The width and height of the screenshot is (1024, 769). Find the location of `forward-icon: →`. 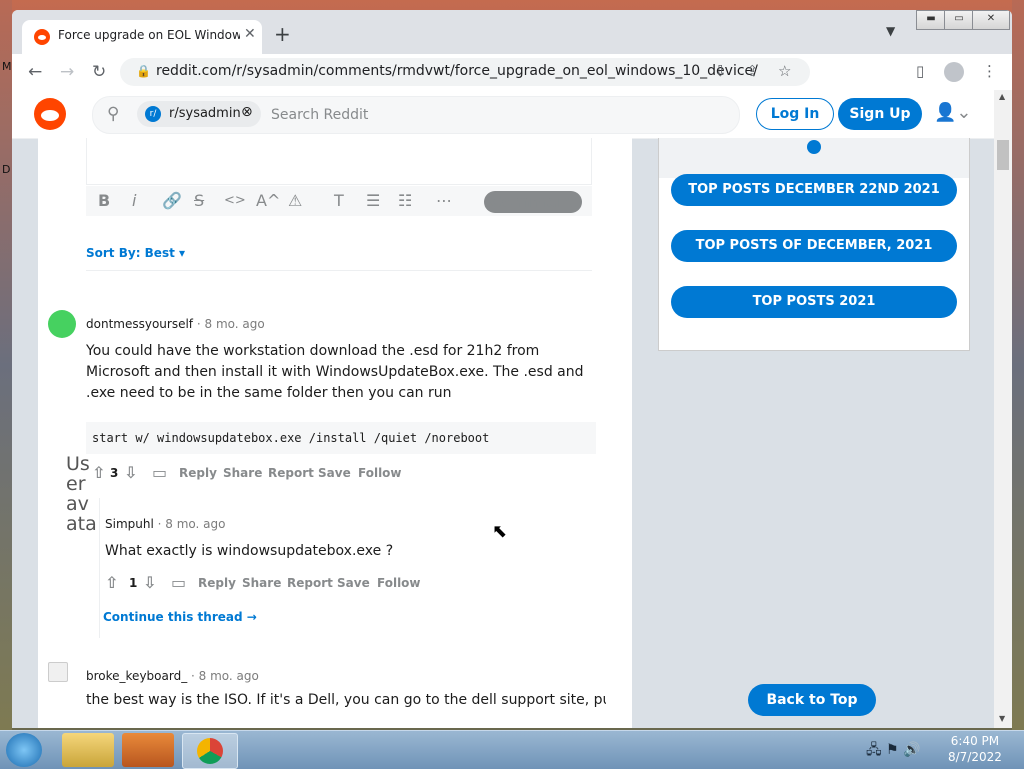

forward-icon: → is located at coordinates (67, 72).